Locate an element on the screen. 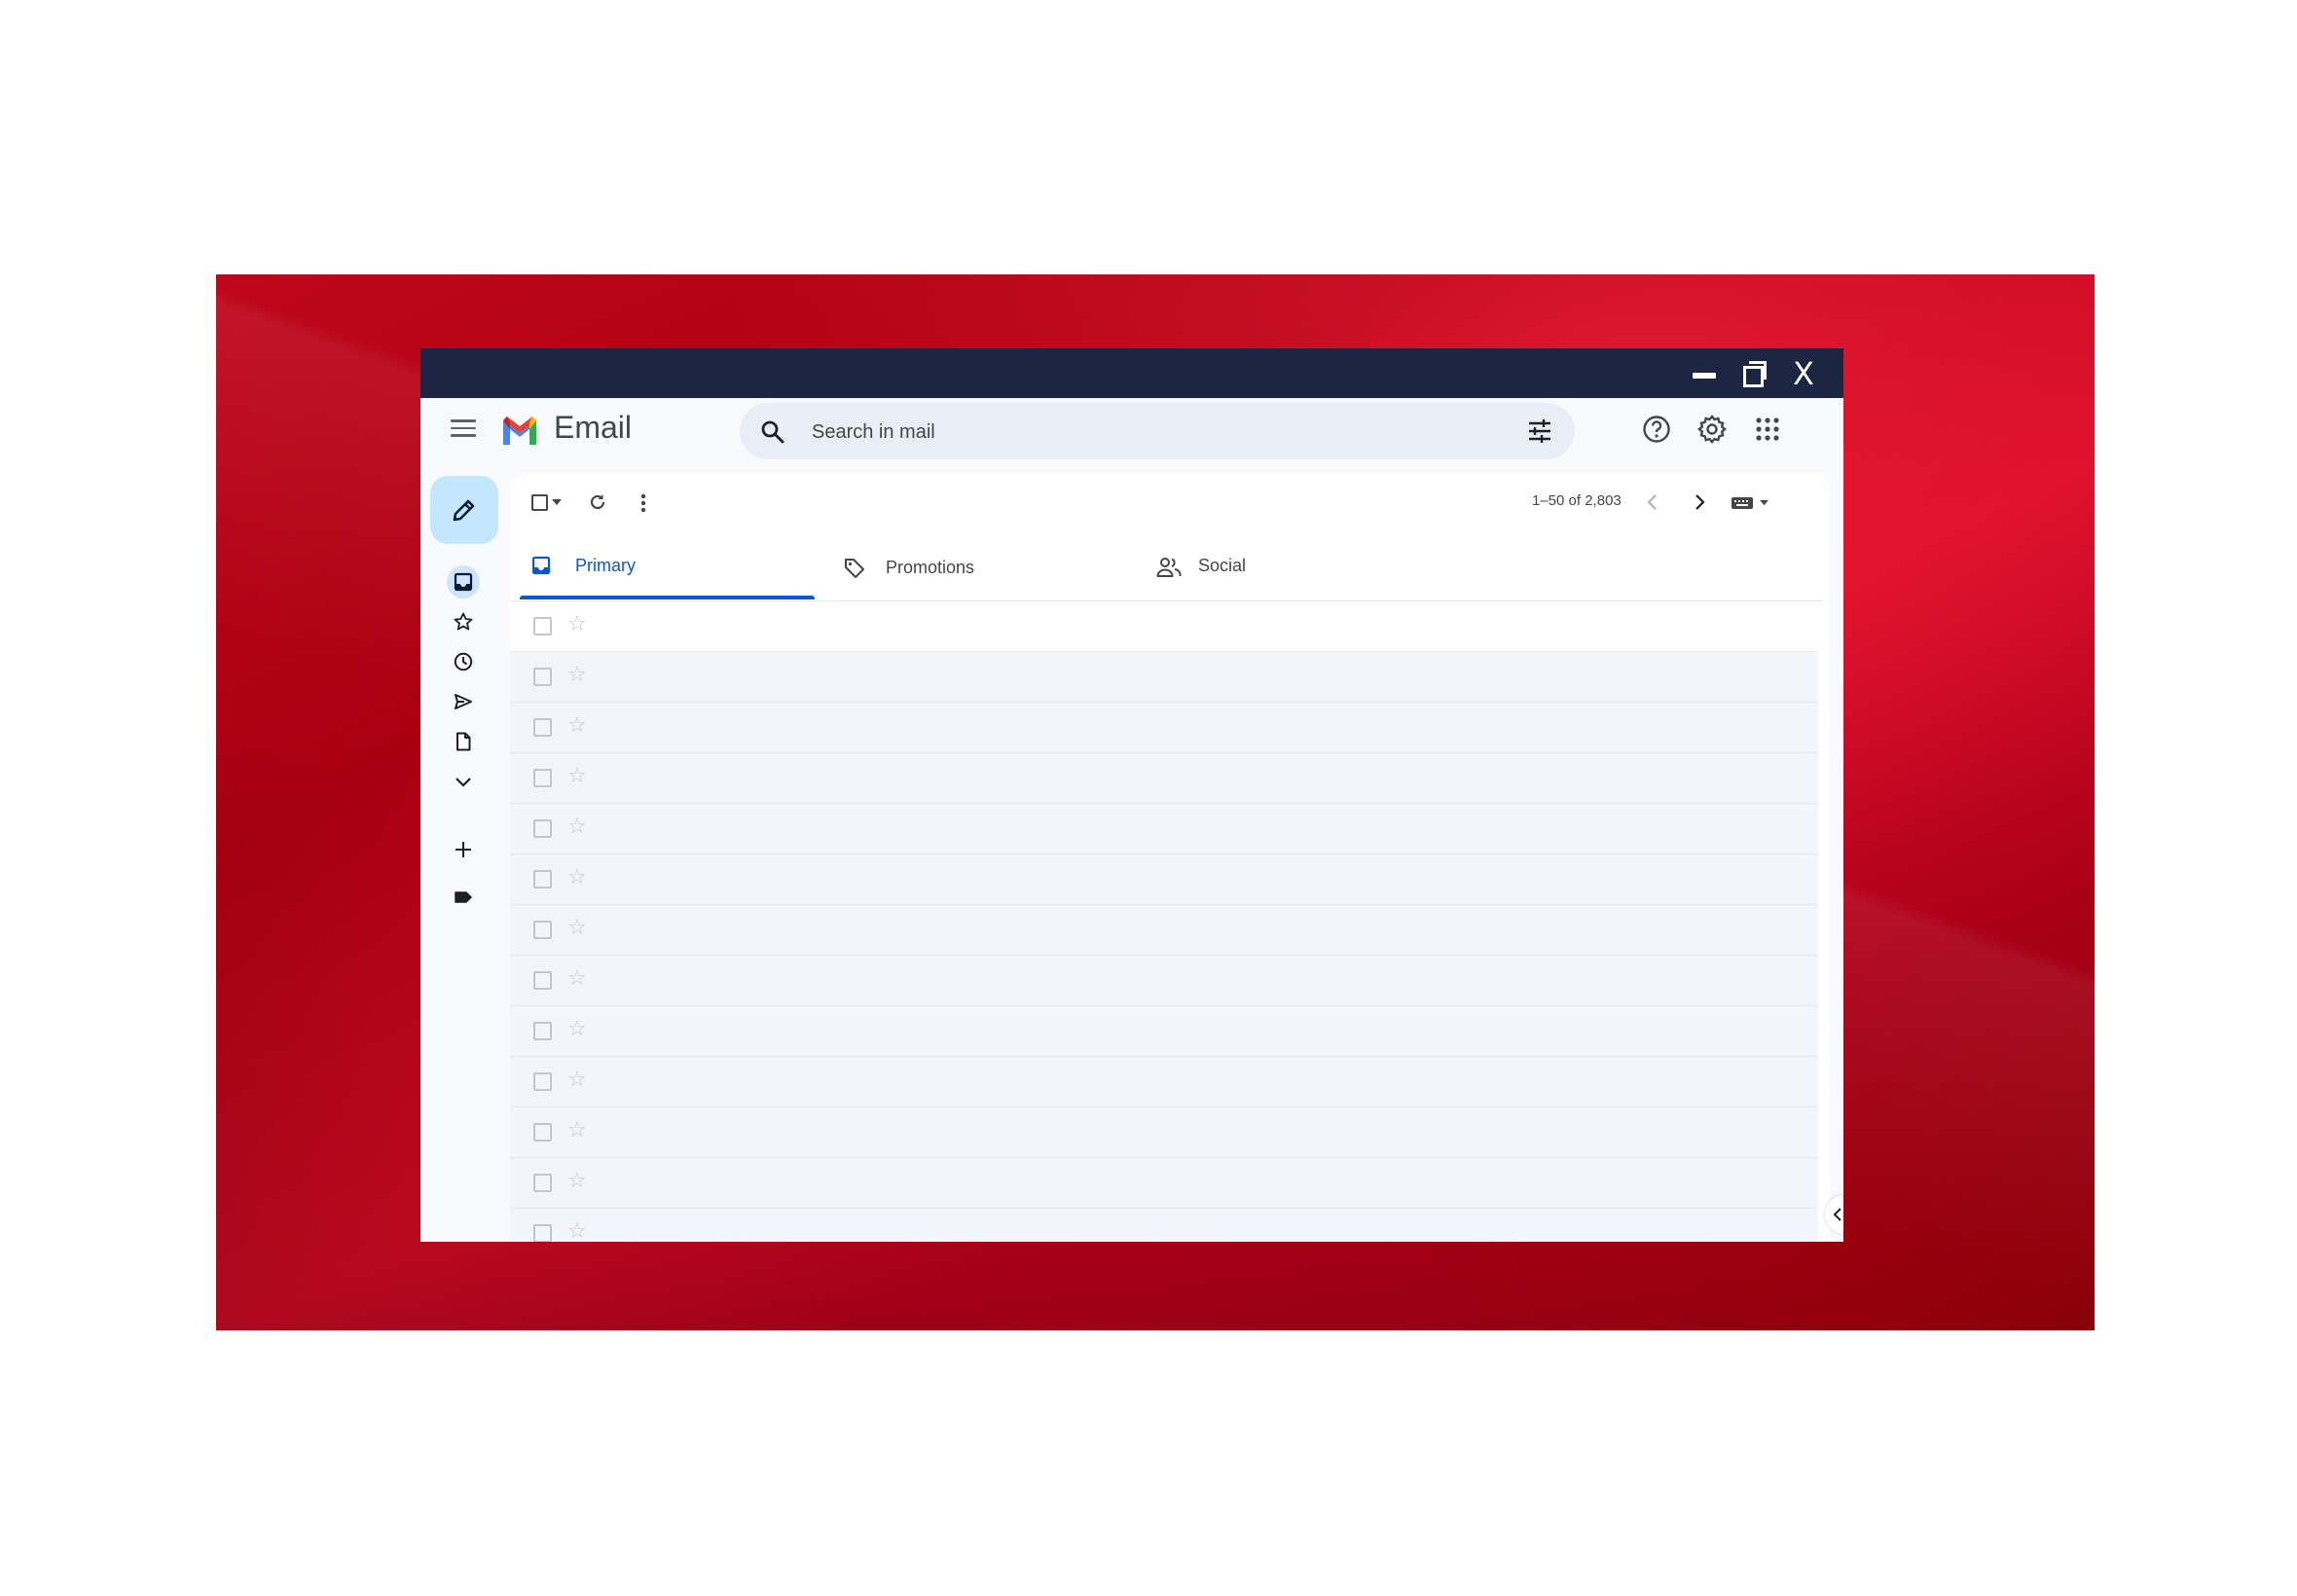  active-tab-indicator is located at coordinates (667, 597).